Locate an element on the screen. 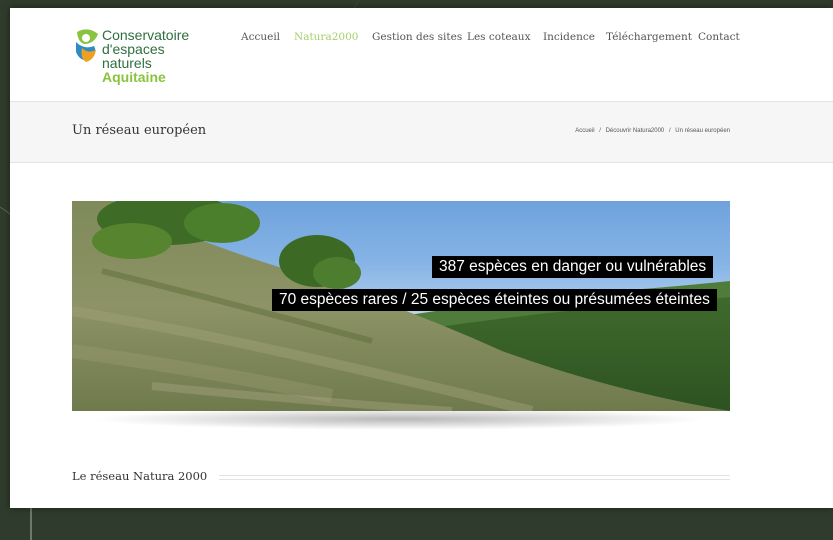 This screenshot has height=540, width=833. breadcrumb-item-accueil: Accueil is located at coordinates (584, 131).